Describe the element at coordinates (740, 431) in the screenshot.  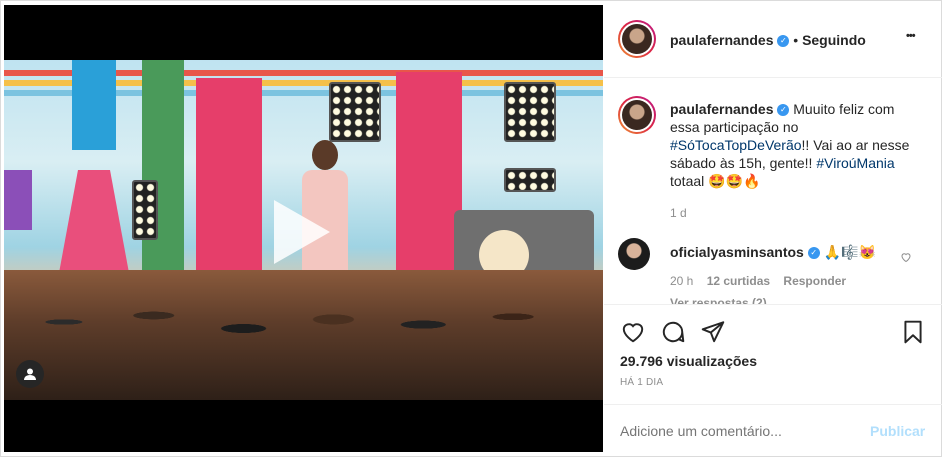
I see `comment-input` at that location.